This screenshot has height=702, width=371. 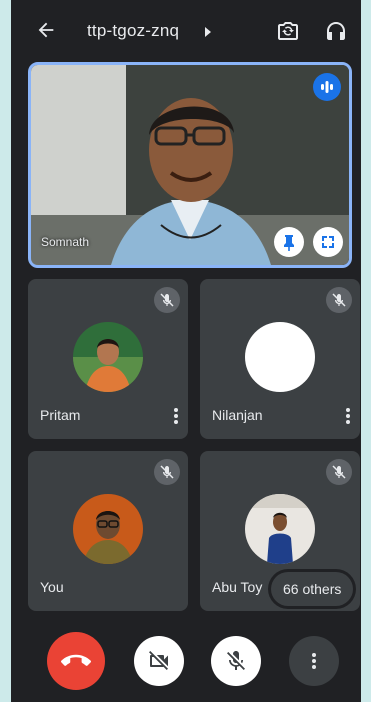 I want to click on fullscreen-icon, so click(x=328, y=242).